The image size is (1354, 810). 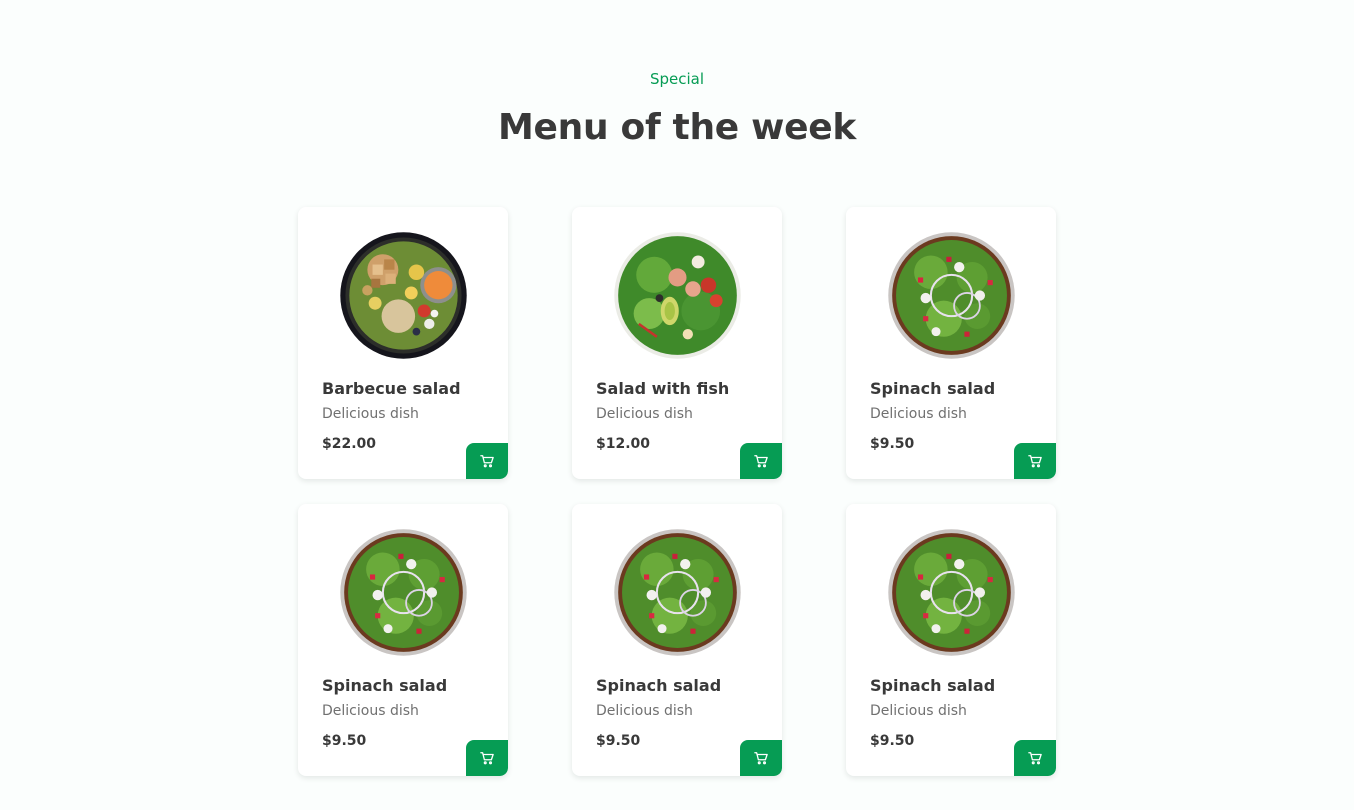 What do you see at coordinates (391, 388) in the screenshot?
I see `dish-name: Barbecue salad` at bounding box center [391, 388].